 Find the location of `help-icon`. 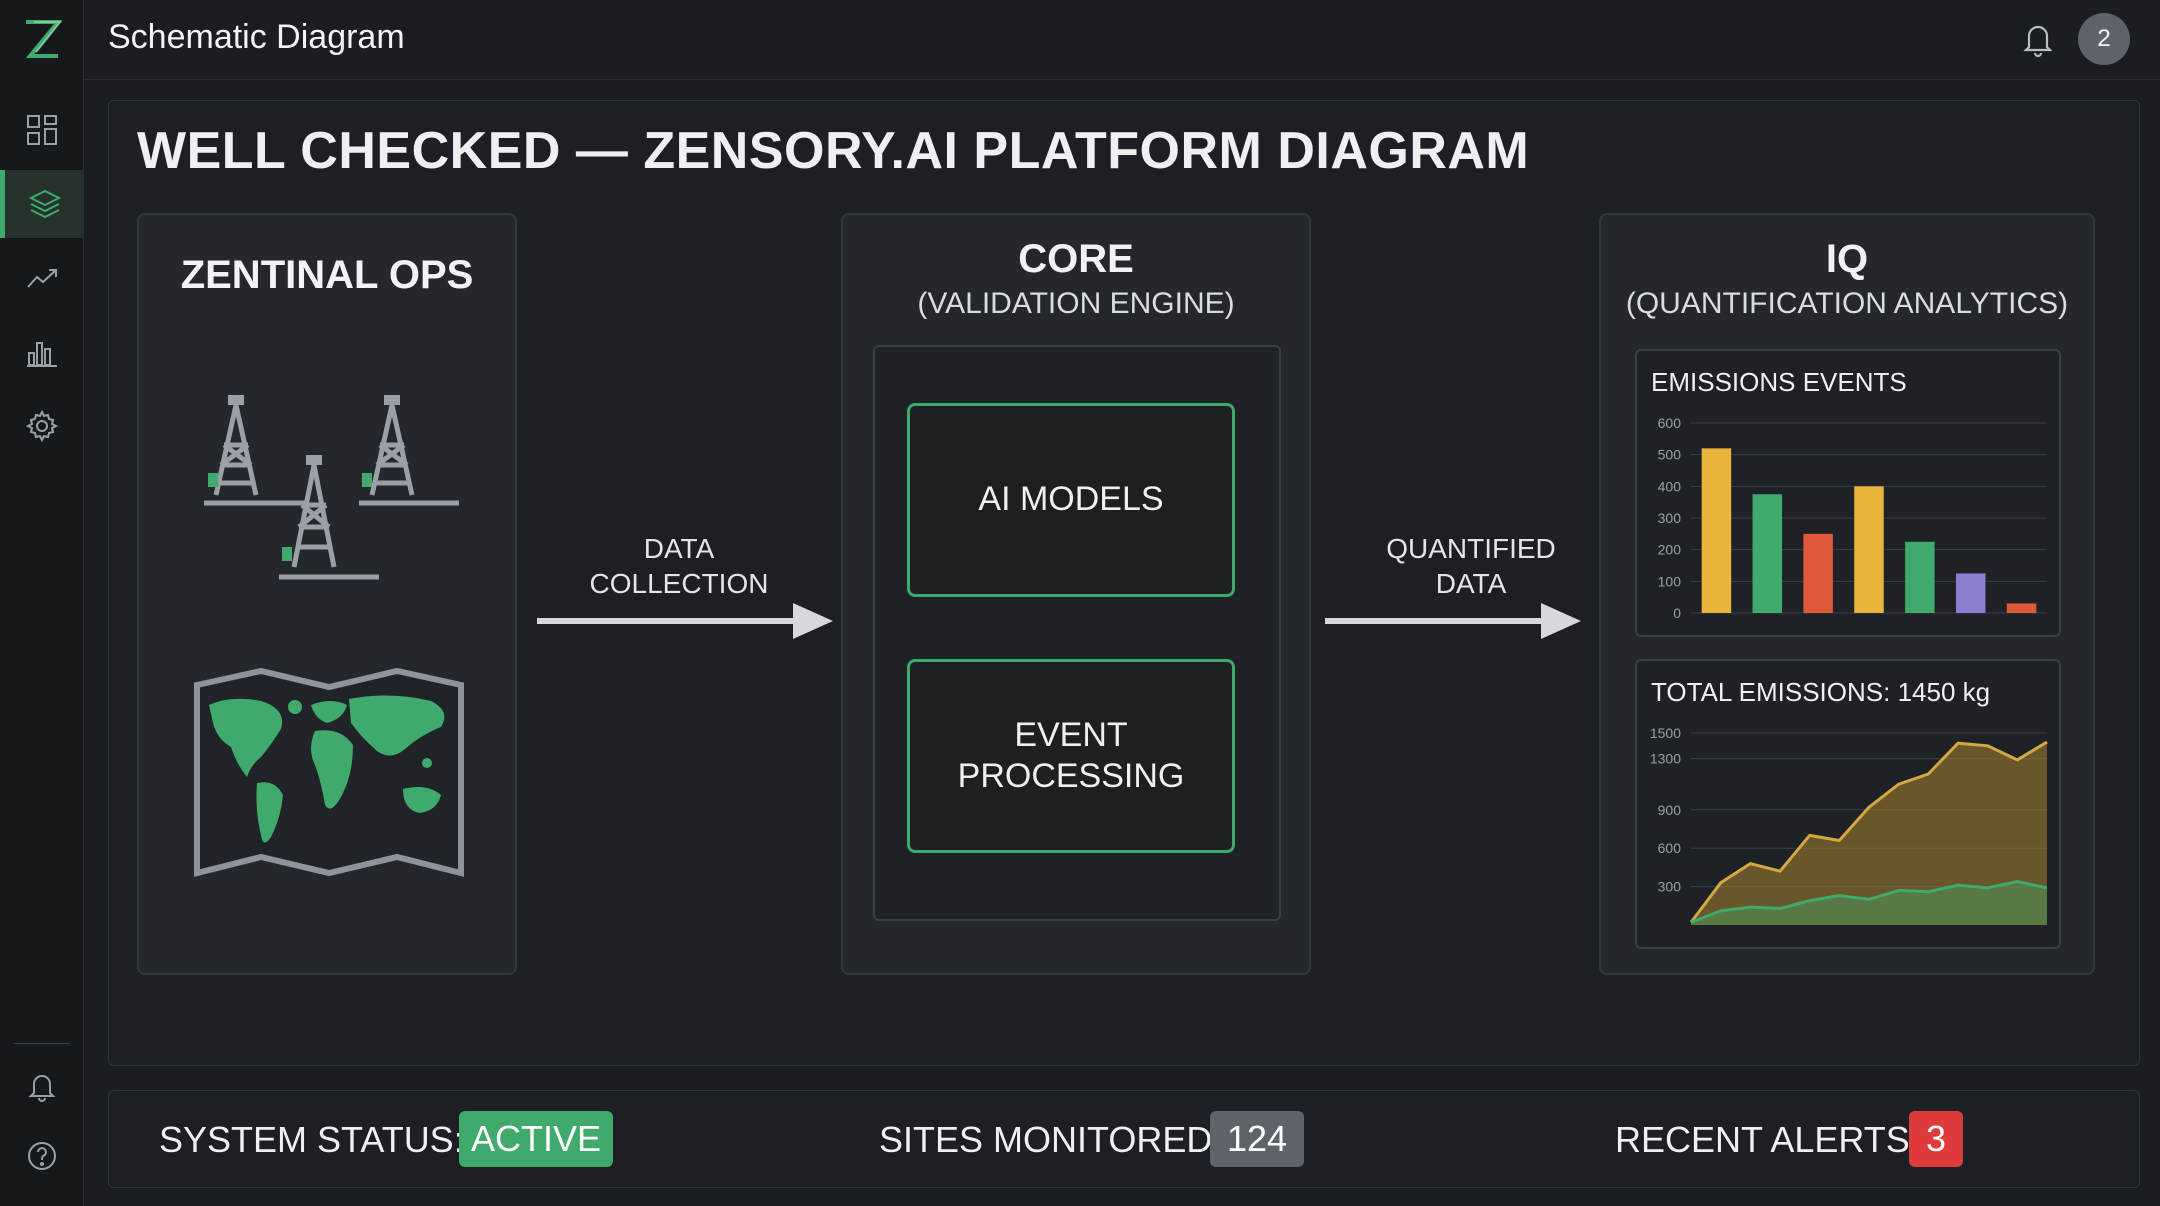

help-icon is located at coordinates (42, 1156).